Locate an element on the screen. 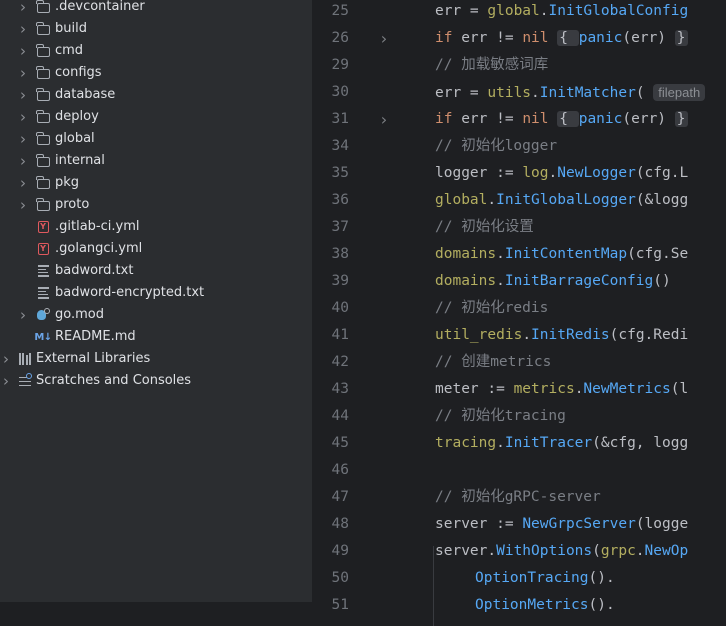 This screenshot has height=626, width=726. tree-item: Y .golangci.yml is located at coordinates (156, 249).